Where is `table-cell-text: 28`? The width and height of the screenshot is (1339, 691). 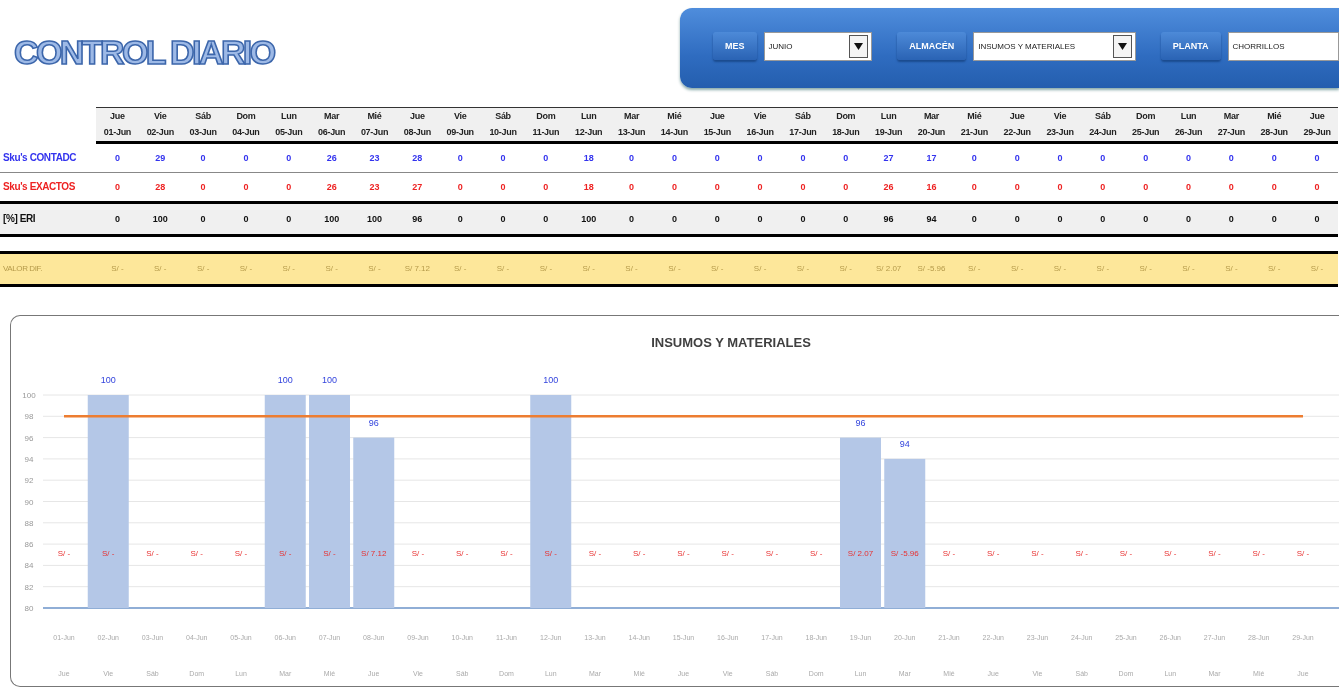
table-cell-text: 28 is located at coordinates (160, 187).